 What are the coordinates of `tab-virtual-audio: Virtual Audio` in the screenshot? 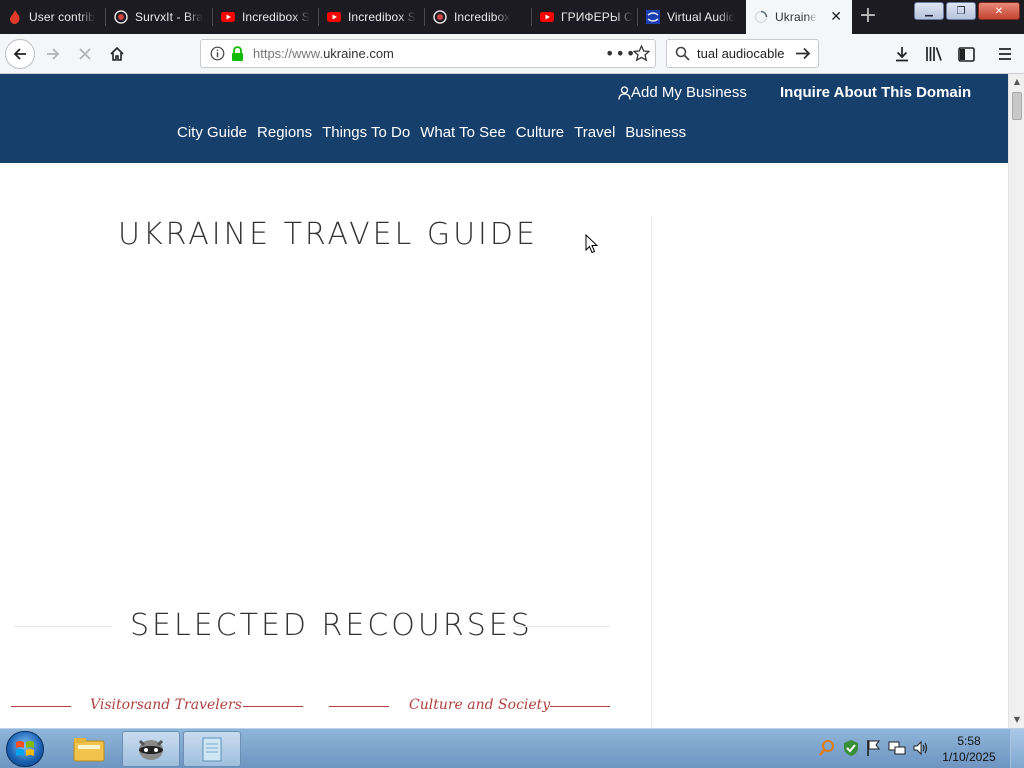 It's located at (692, 17).